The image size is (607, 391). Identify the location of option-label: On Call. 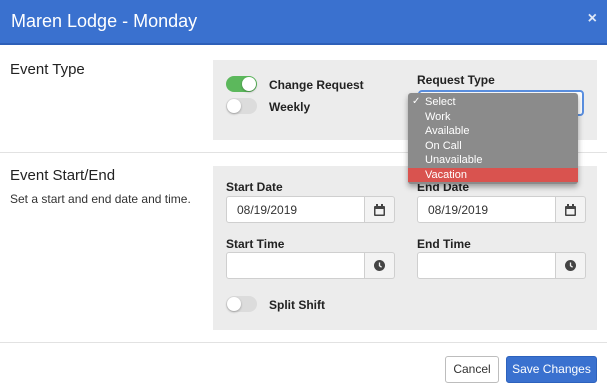
(443, 145).